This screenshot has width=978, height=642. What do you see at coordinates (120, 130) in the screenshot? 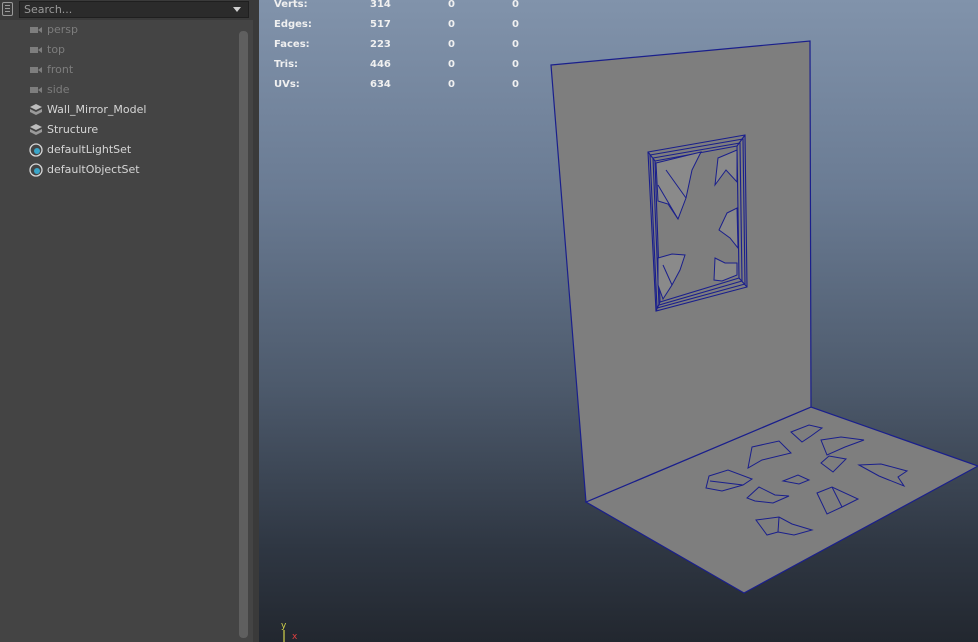
I see `outliner-item-structure: Structure` at bounding box center [120, 130].